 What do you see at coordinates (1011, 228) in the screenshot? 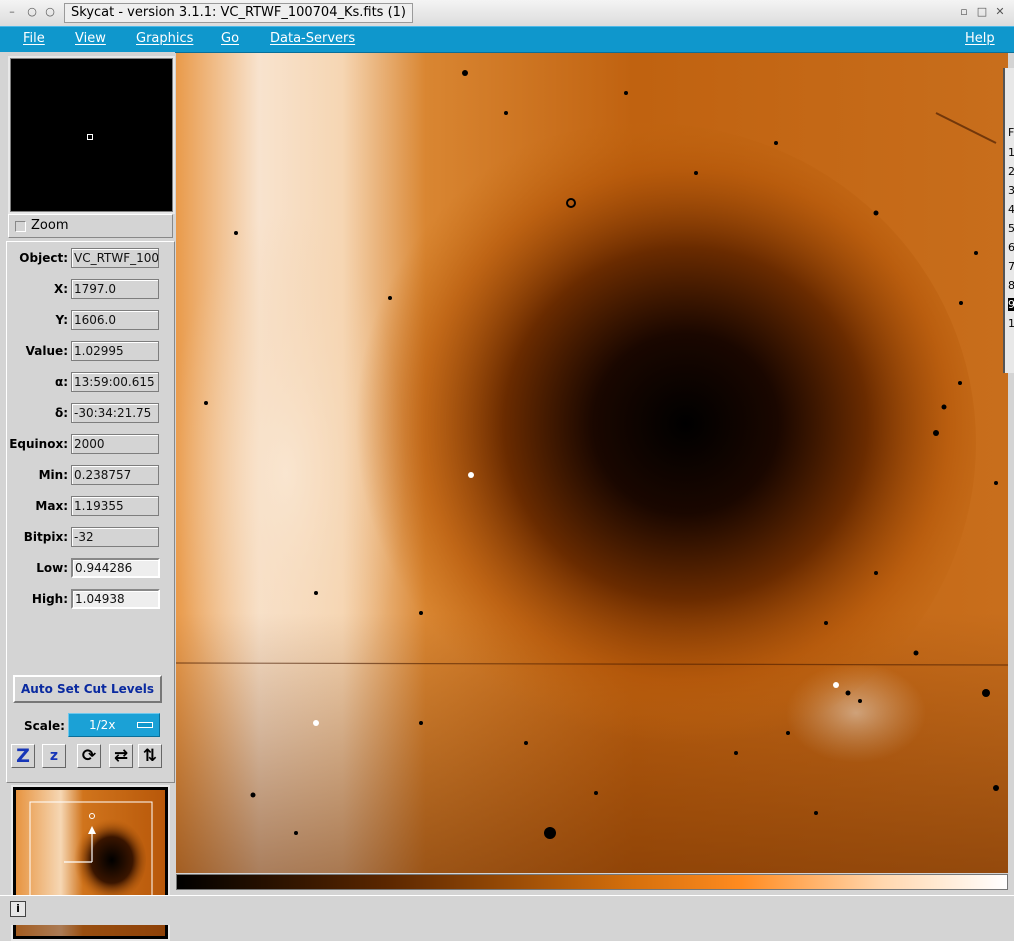
I see `side-row: 5` at bounding box center [1011, 228].